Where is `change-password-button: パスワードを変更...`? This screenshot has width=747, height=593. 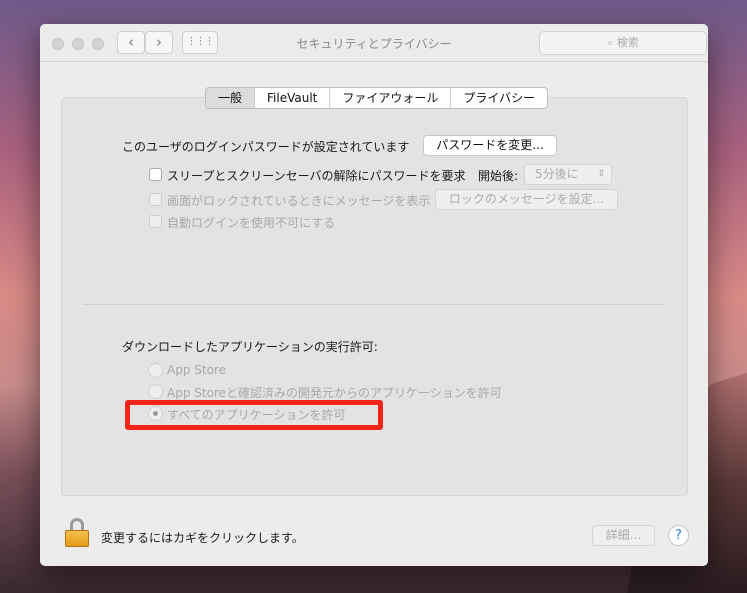
change-password-button: パスワードを変更... is located at coordinates (490, 145).